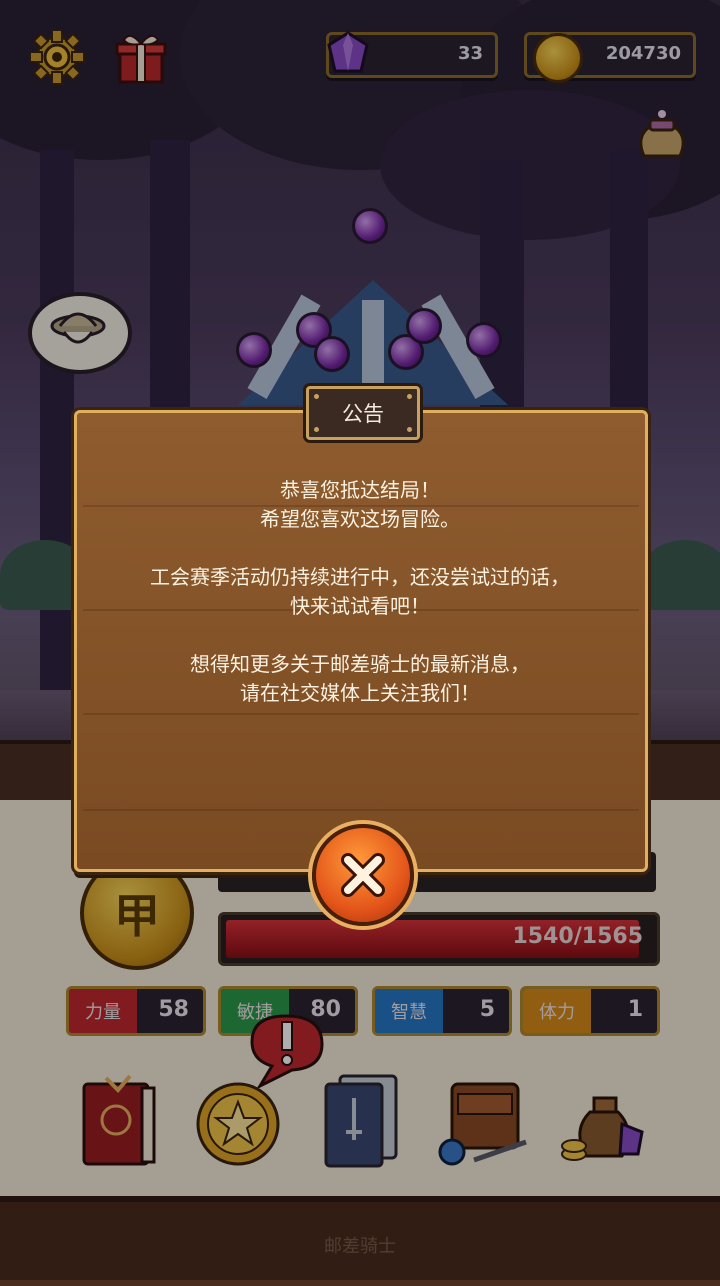 The height and width of the screenshot is (1286, 720). I want to click on close-button, so click(363, 875).